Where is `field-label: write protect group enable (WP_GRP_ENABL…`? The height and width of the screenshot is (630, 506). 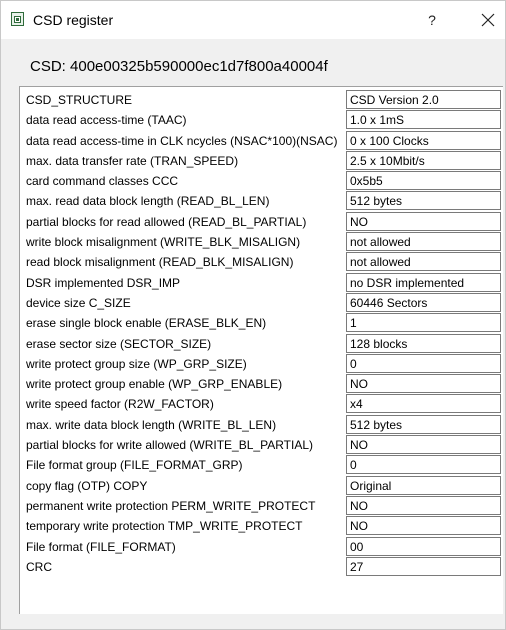 field-label: write protect group enable (WP_GRP_ENABL… is located at coordinates (154, 384).